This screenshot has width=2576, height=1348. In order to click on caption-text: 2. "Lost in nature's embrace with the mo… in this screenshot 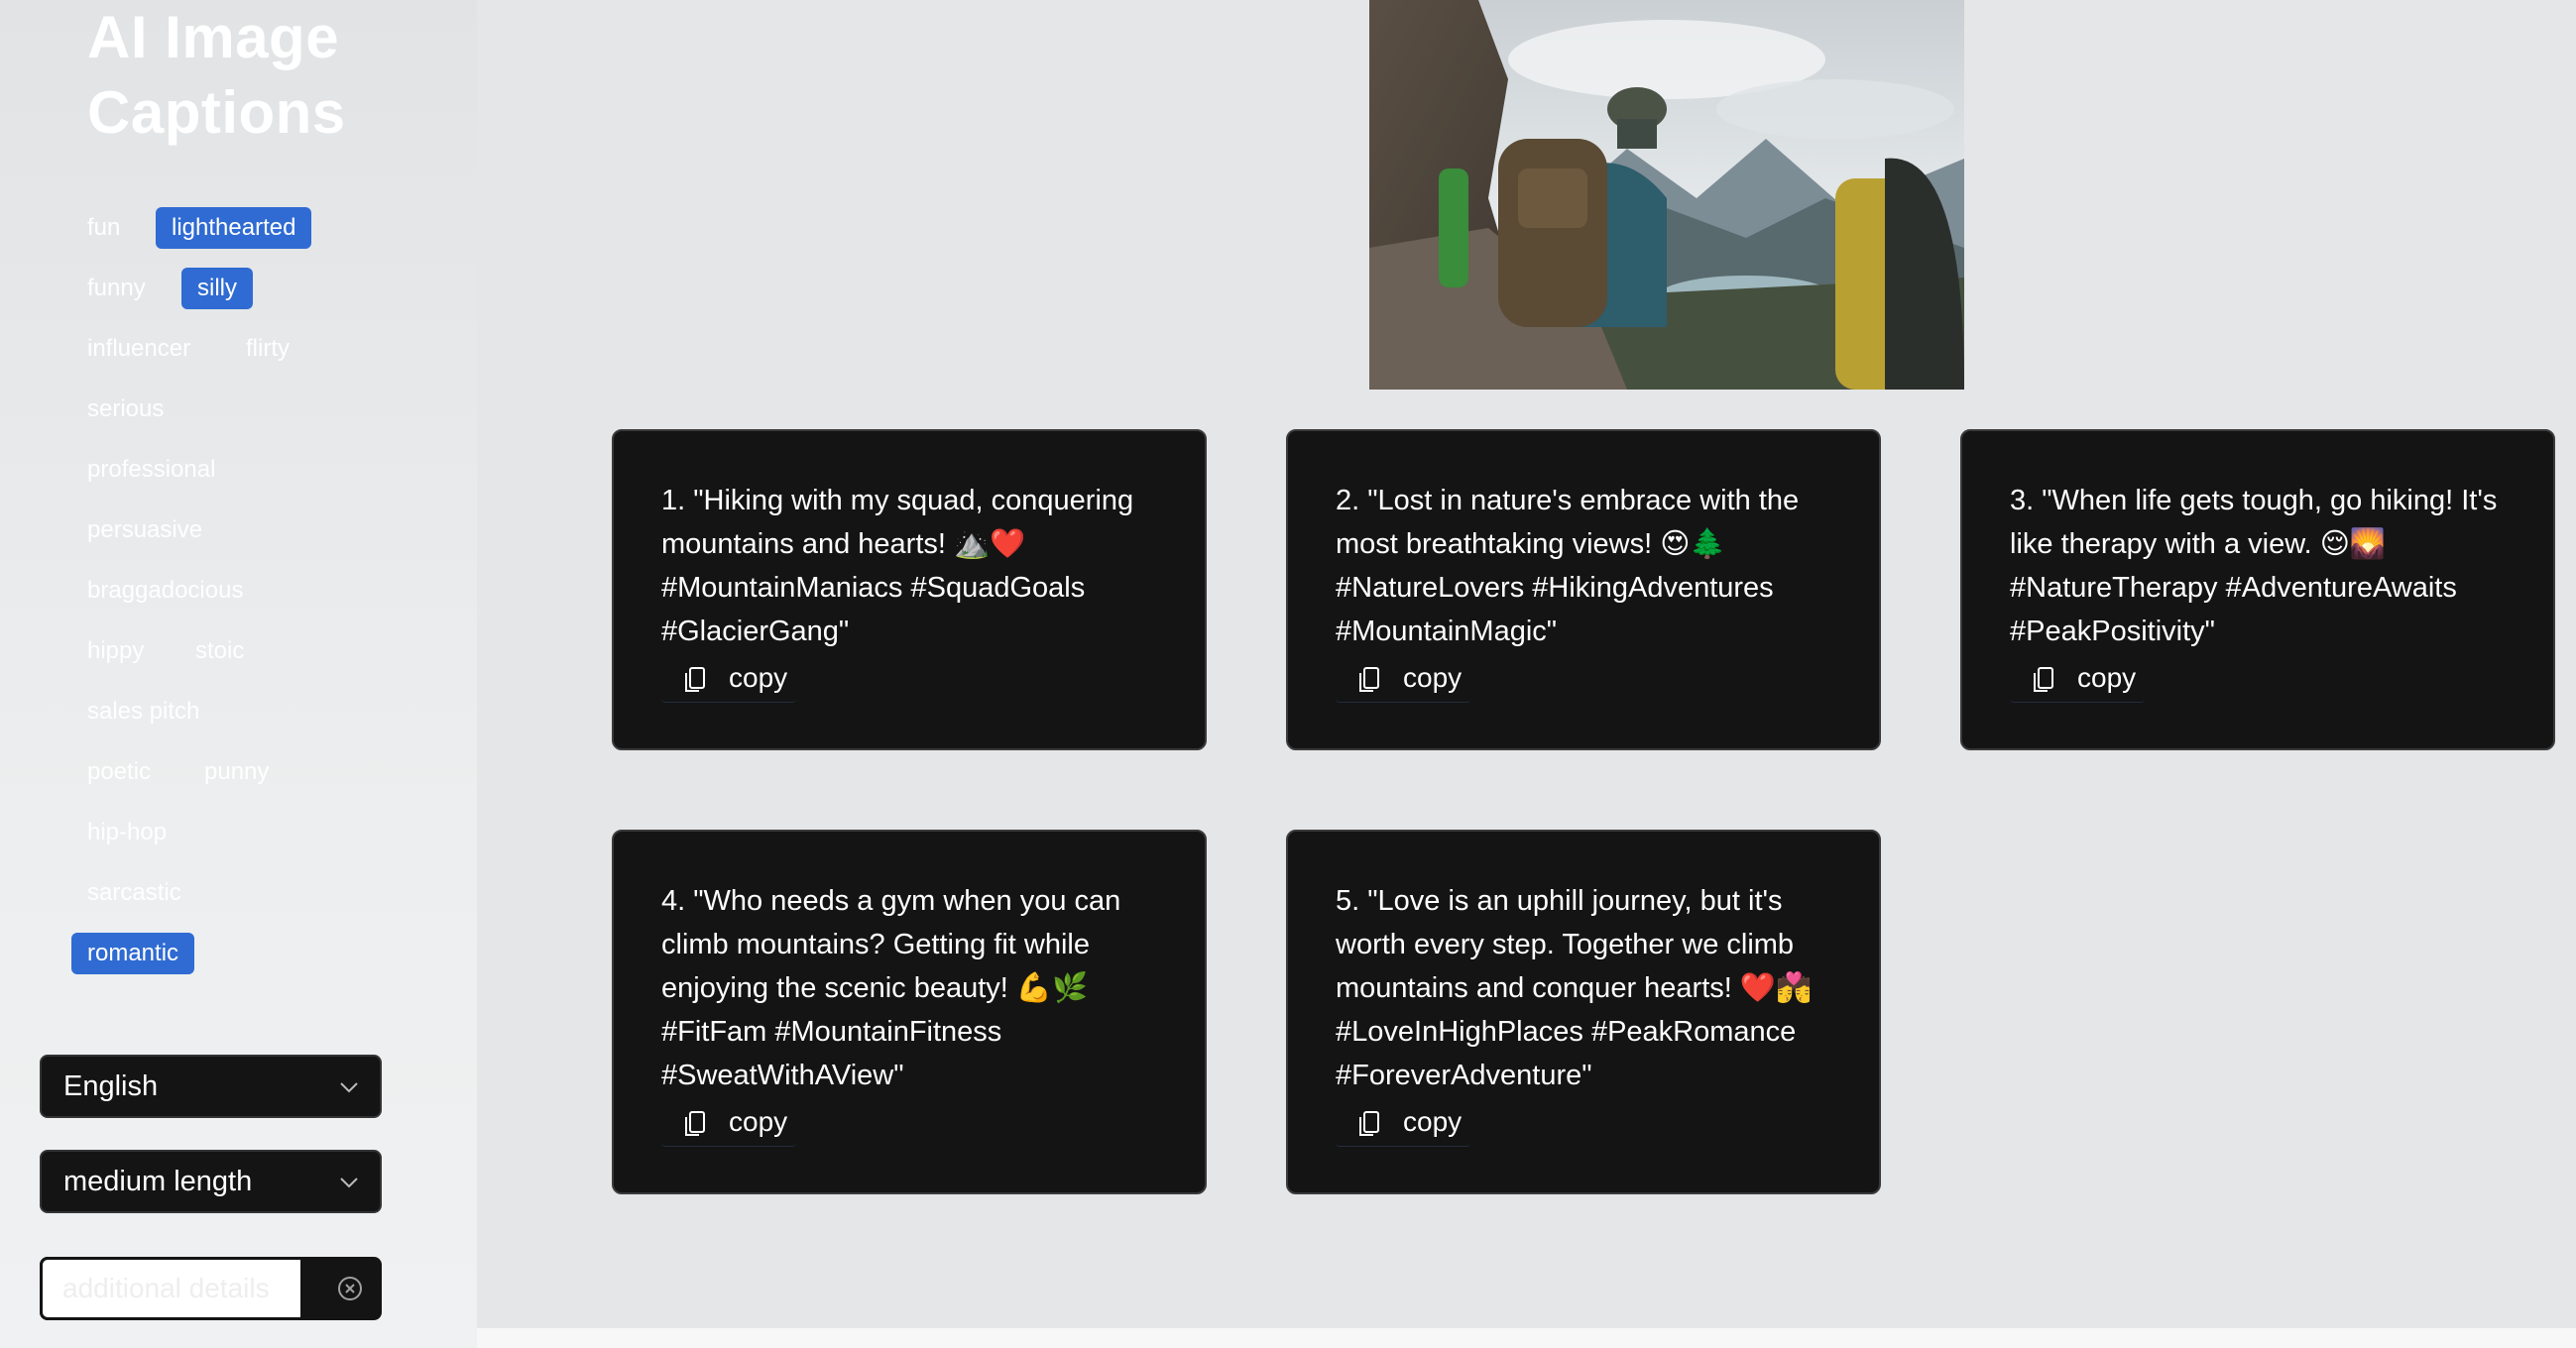, I will do `click(1568, 566)`.